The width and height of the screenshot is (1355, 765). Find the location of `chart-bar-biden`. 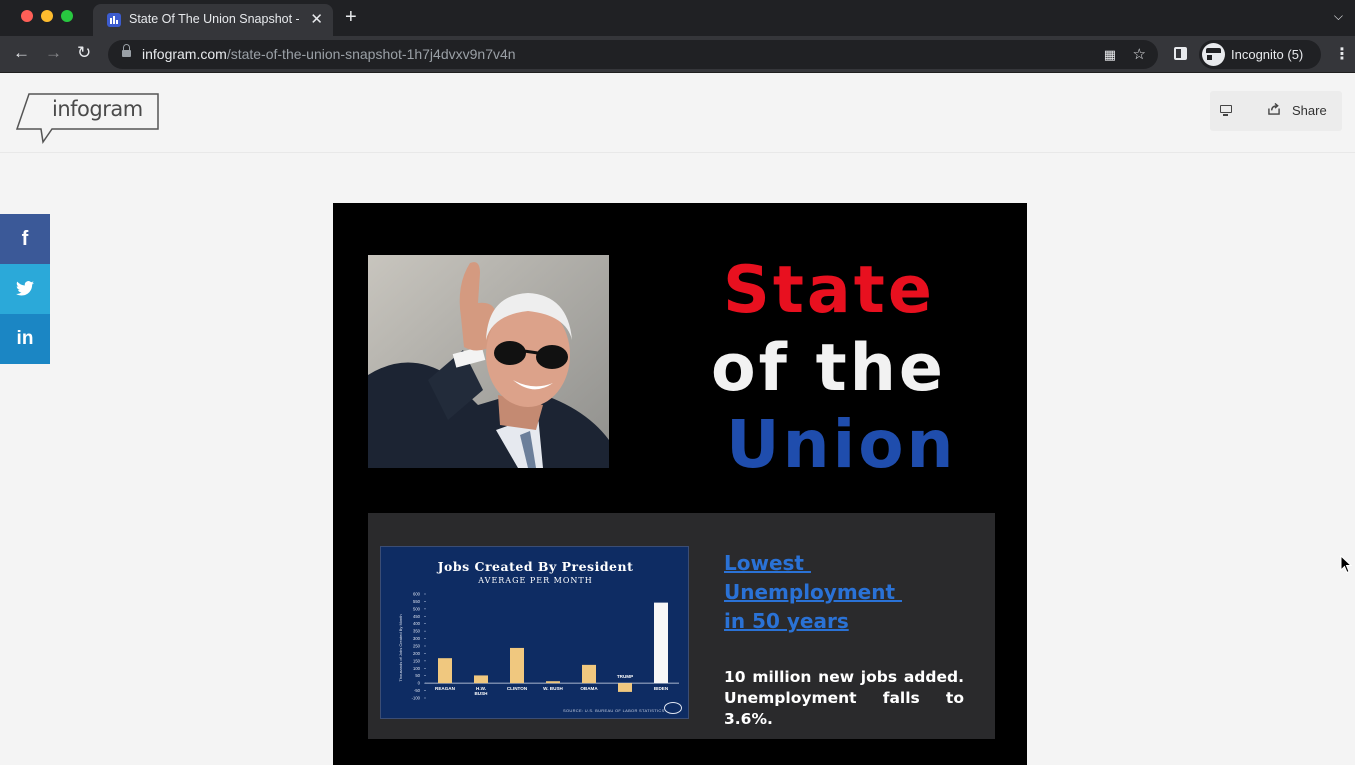

chart-bar-biden is located at coordinates (661, 643).